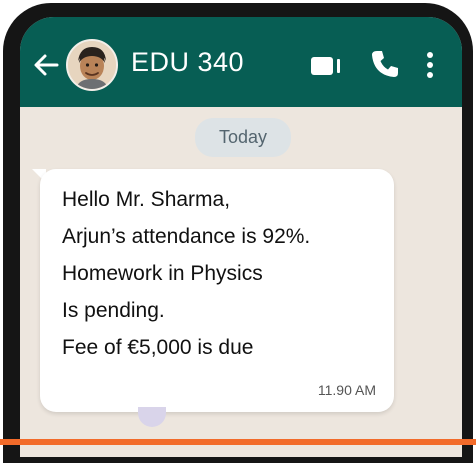 The image size is (476, 463). I want to click on avatar, so click(92, 65).